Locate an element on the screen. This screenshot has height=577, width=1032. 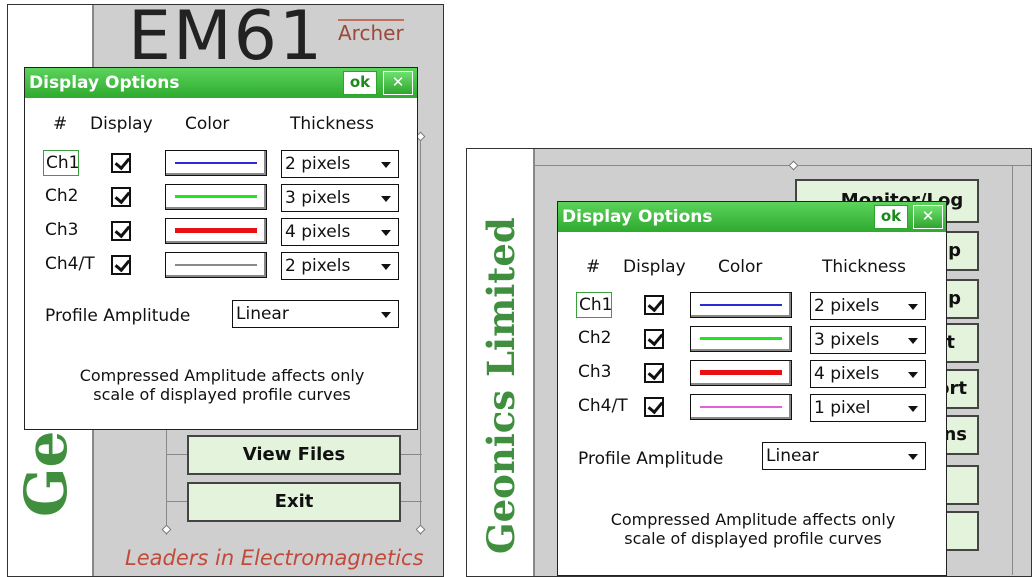
divider is located at coordinates (534, 362).